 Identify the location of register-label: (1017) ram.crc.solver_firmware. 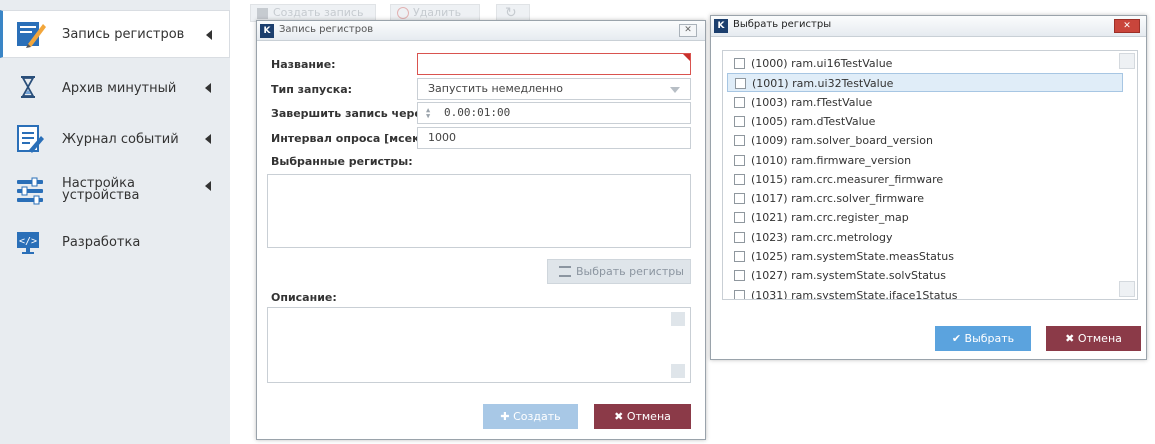
(837, 199).